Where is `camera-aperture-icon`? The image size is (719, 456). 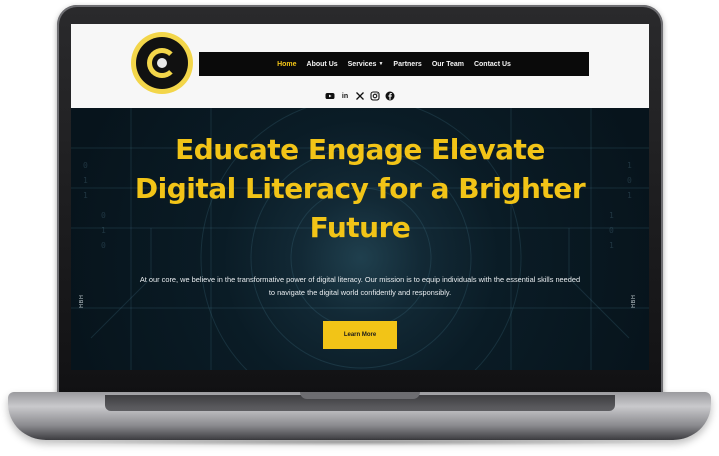 camera-aperture-icon is located at coordinates (162, 63).